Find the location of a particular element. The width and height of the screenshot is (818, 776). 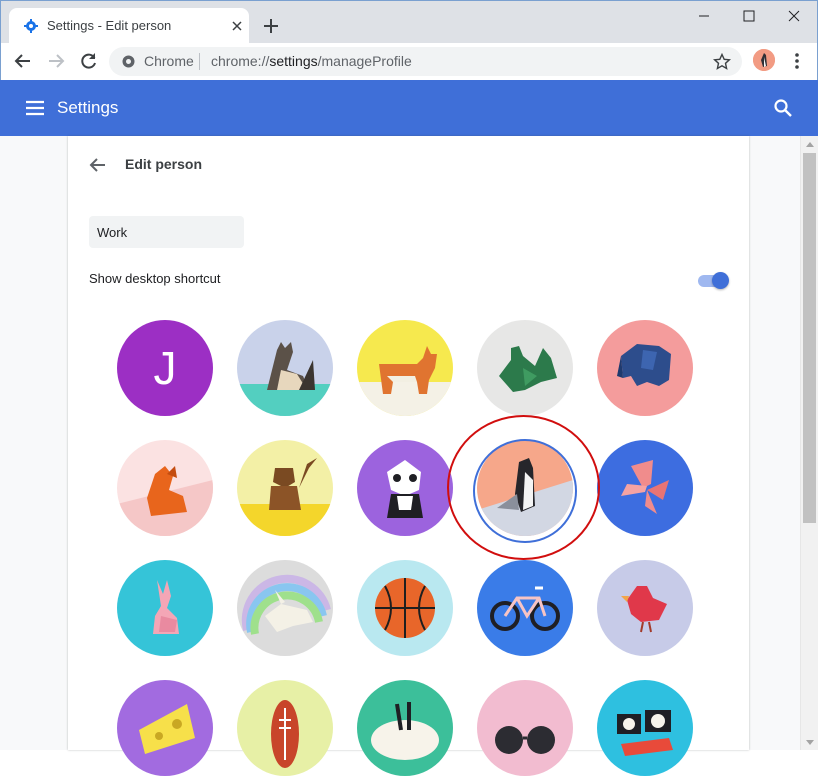

avatar-butterfly is located at coordinates (645, 488).